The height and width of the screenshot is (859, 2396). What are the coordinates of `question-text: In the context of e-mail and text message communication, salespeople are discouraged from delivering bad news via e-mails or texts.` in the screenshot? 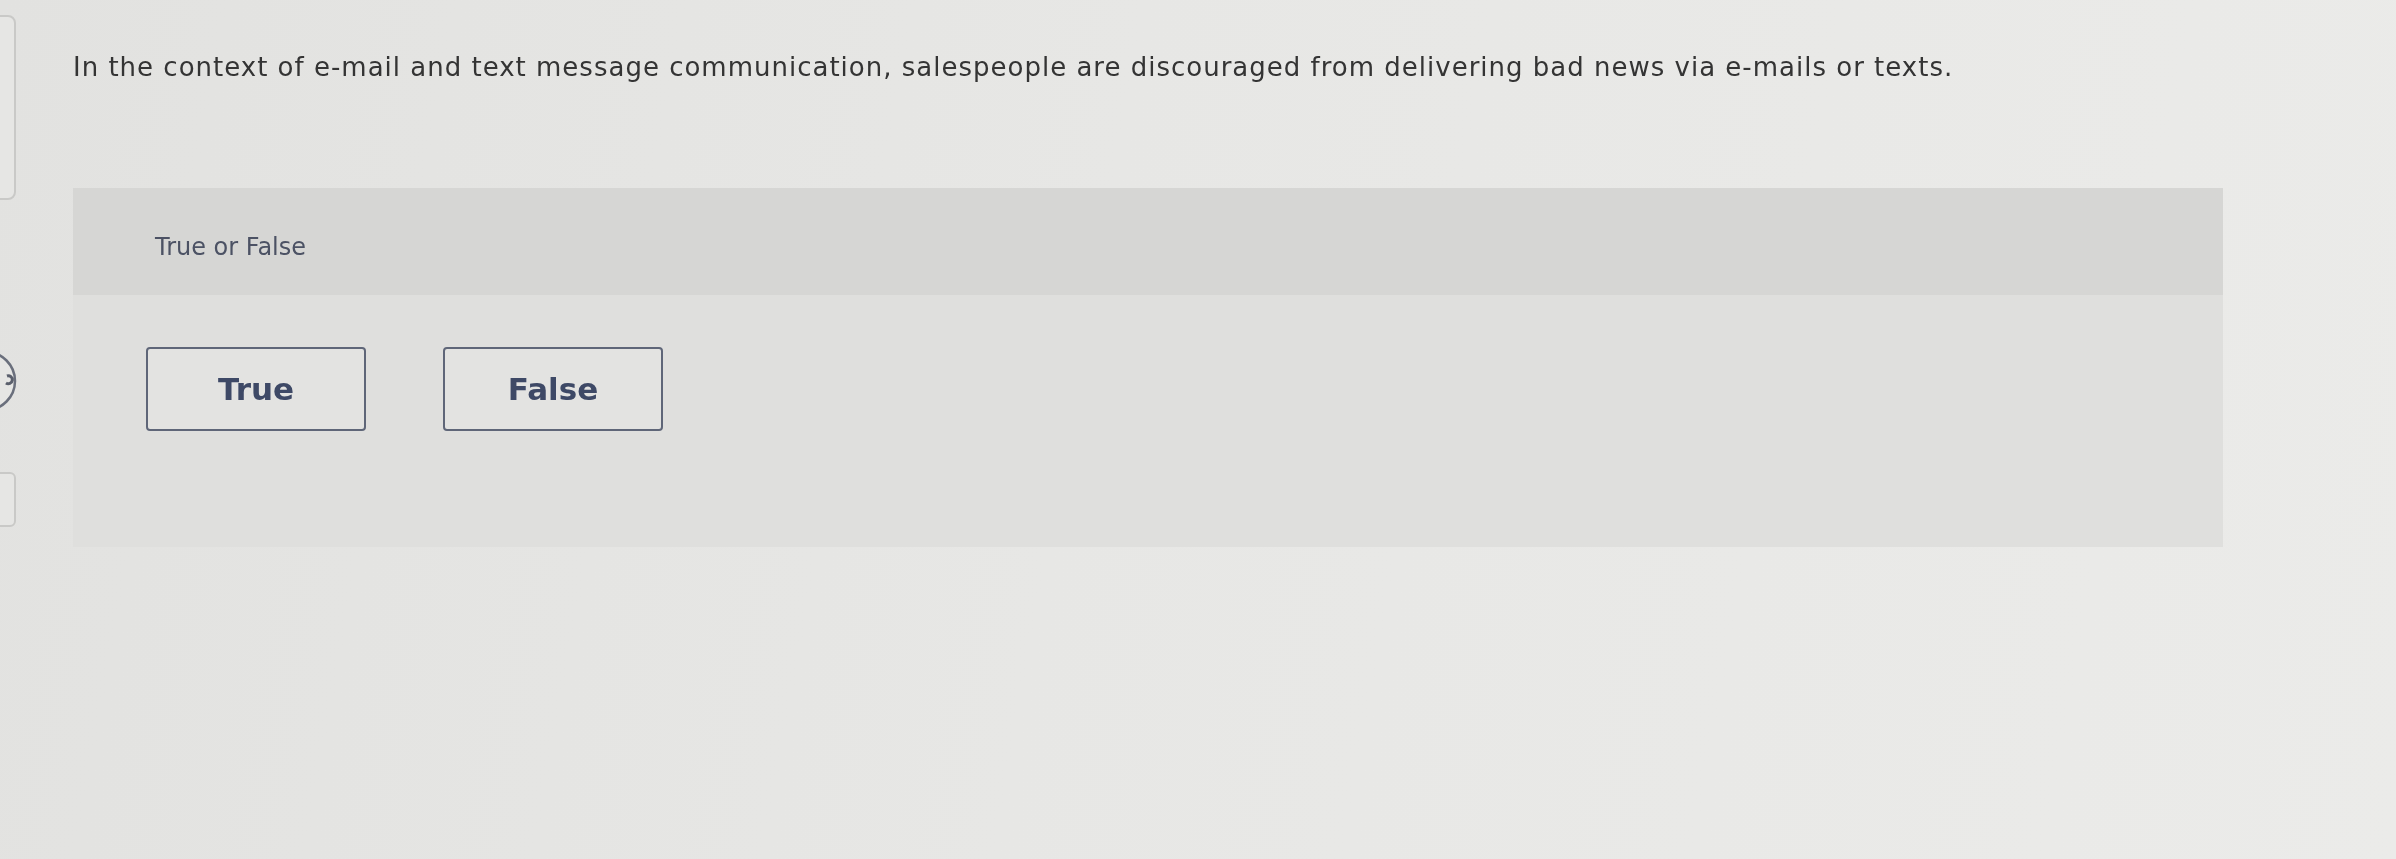 It's located at (1013, 67).